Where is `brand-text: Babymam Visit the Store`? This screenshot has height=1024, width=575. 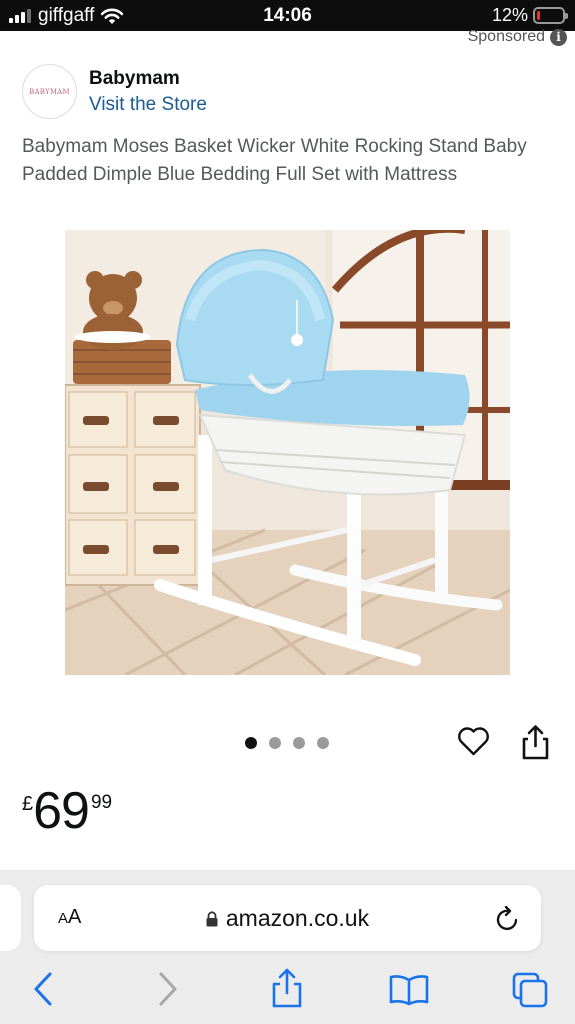 brand-text: Babymam Visit the Store is located at coordinates (148, 92).